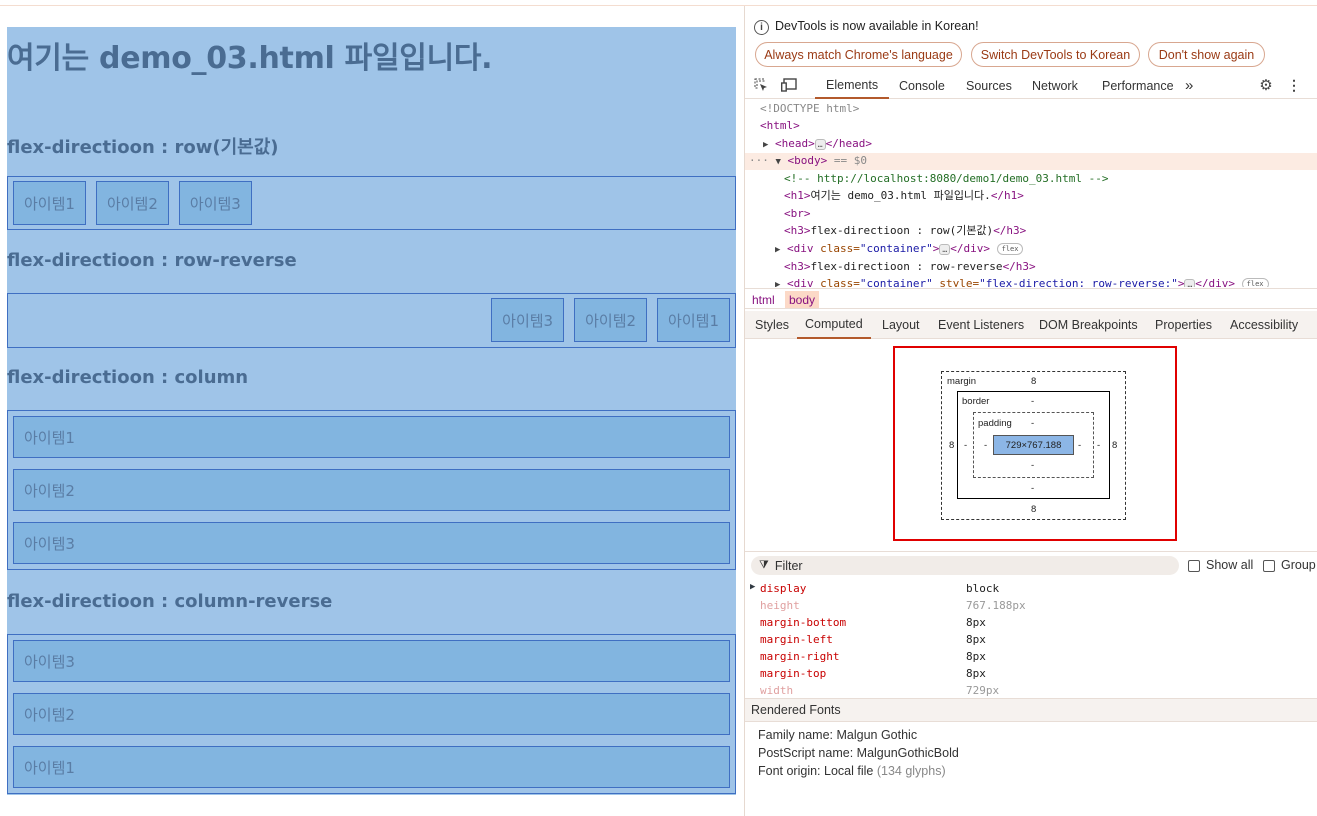  Describe the element at coordinates (981, 325) in the screenshot. I see `tab-event-listeners: Event Listeners` at that location.